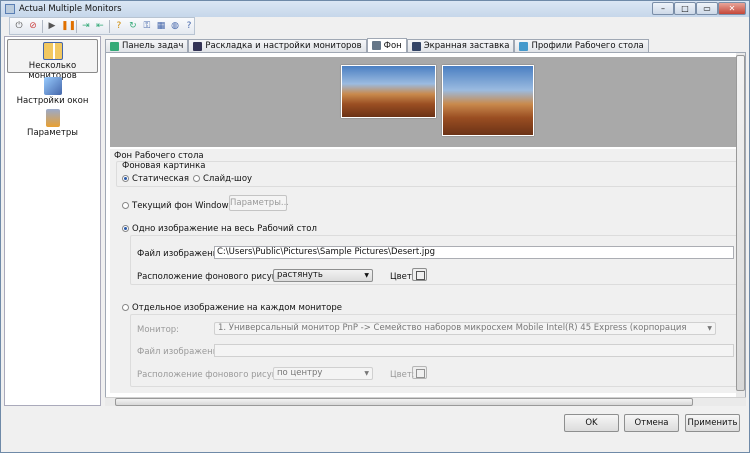 This screenshot has height=453, width=750. I want to click on register-icon: ⚿, so click(147, 26).